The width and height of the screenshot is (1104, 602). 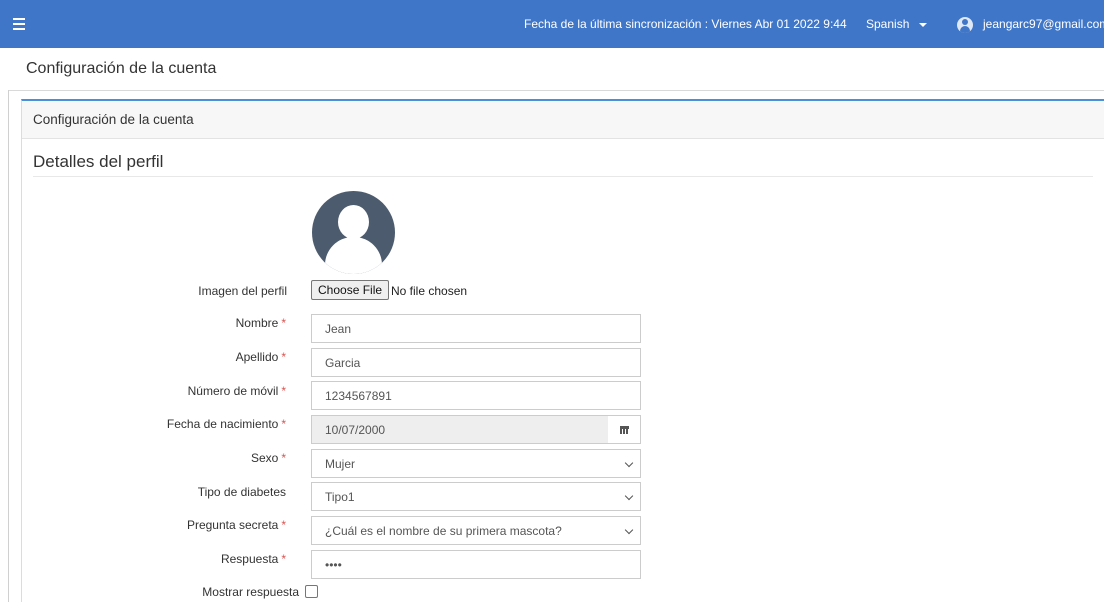 I want to click on hamburger-menu-icon, so click(x=19, y=24).